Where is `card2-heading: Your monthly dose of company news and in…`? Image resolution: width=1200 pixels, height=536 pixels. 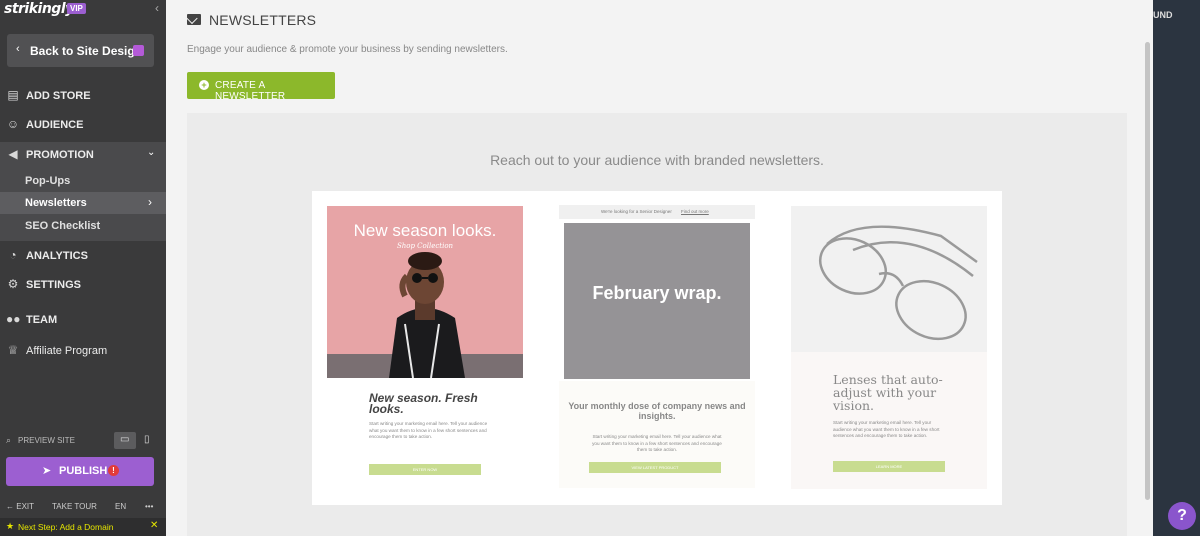 card2-heading: Your monthly dose of company news and in… is located at coordinates (657, 411).